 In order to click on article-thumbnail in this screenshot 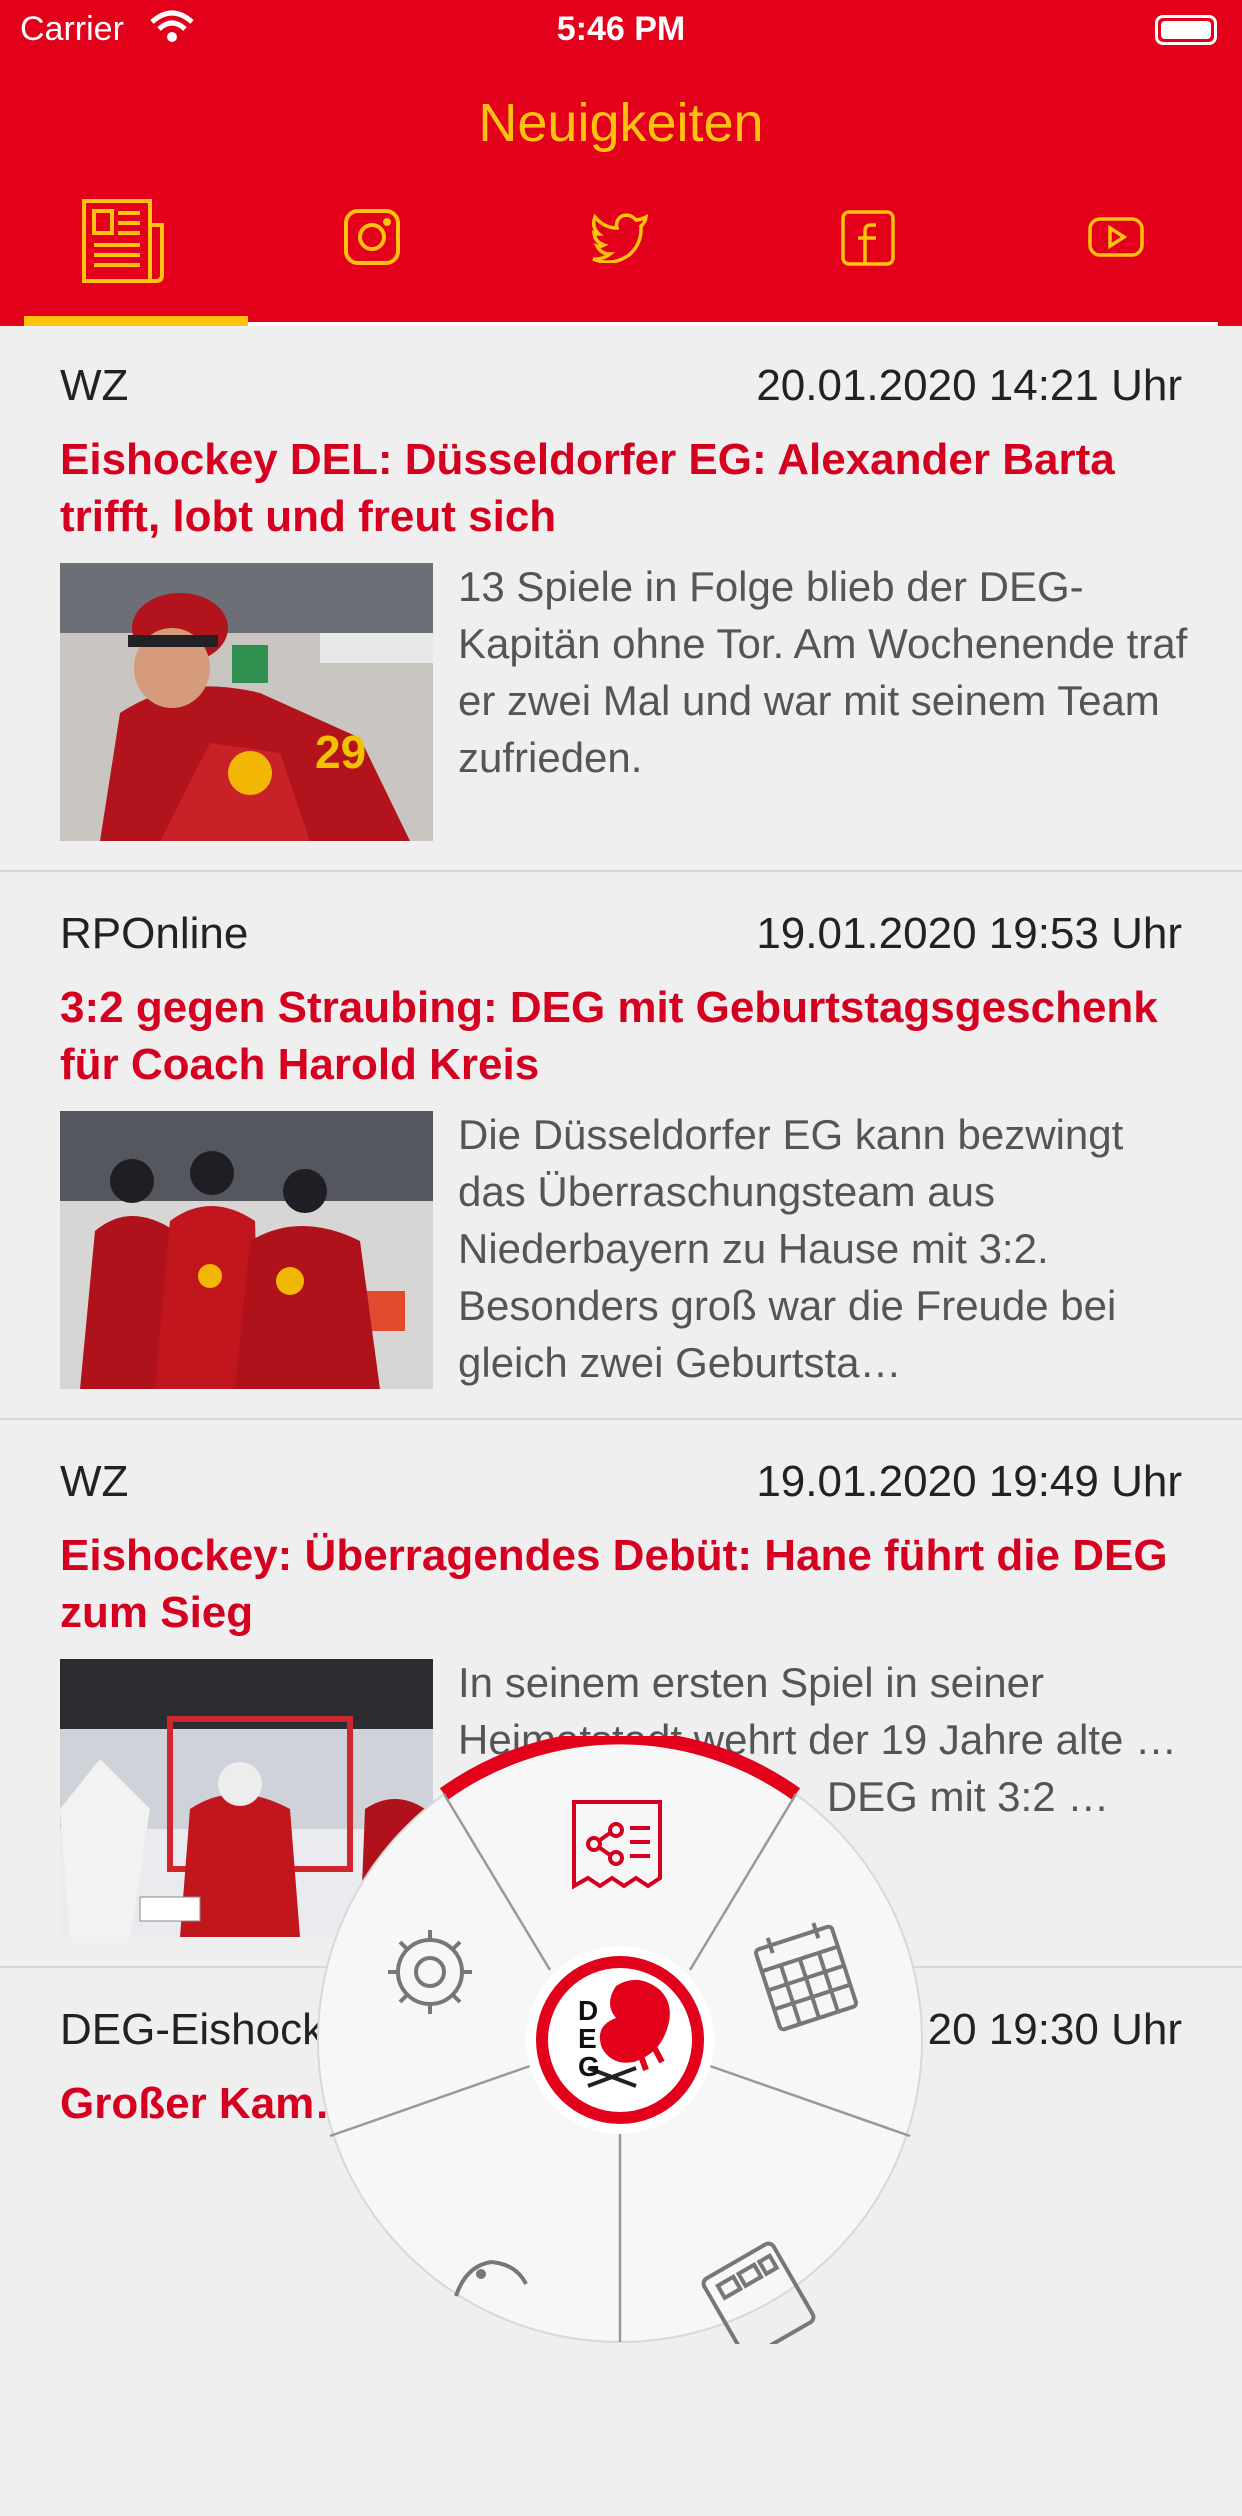, I will do `click(246, 1250)`.